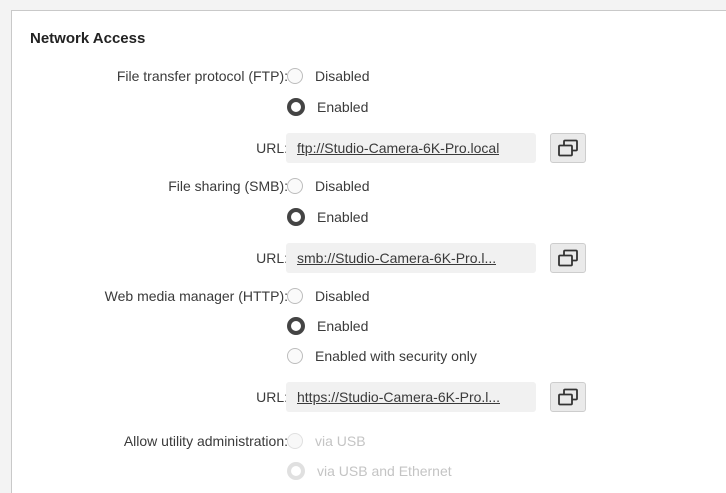 Image resolution: width=726 pixels, height=493 pixels. I want to click on http-copy-button, so click(568, 397).